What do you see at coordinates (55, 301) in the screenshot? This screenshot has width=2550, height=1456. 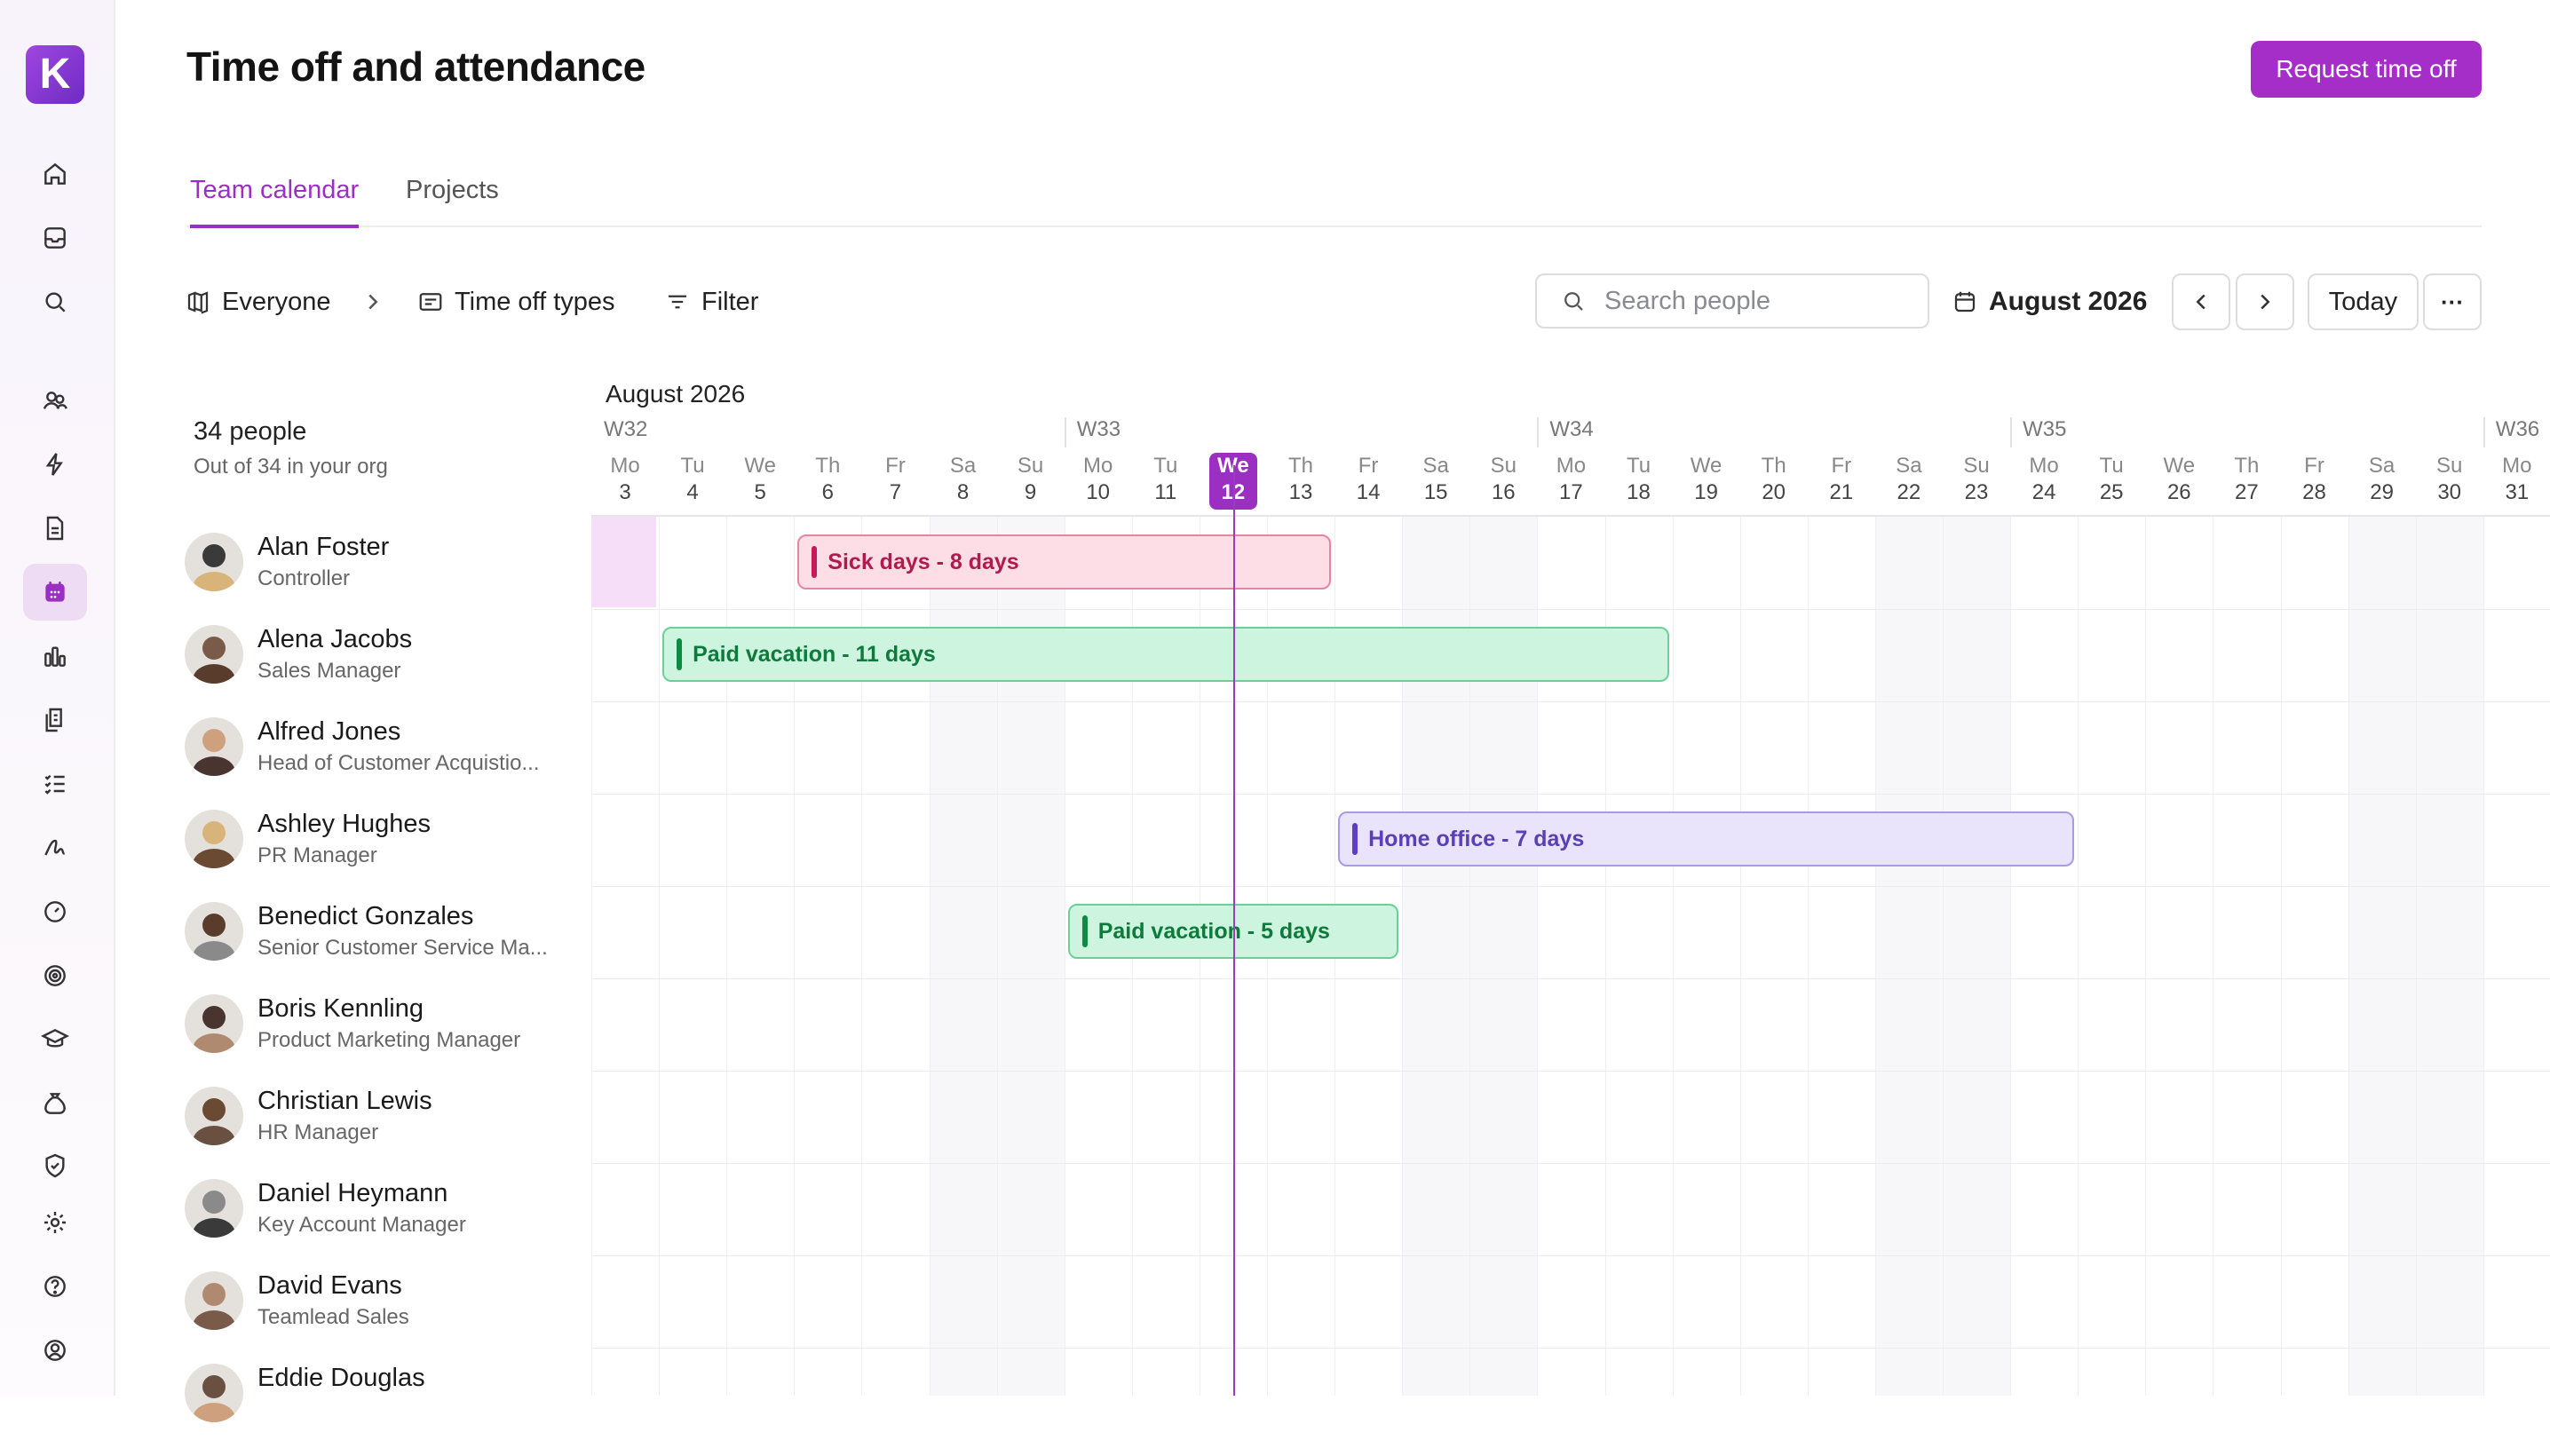 I see `search-icon` at bounding box center [55, 301].